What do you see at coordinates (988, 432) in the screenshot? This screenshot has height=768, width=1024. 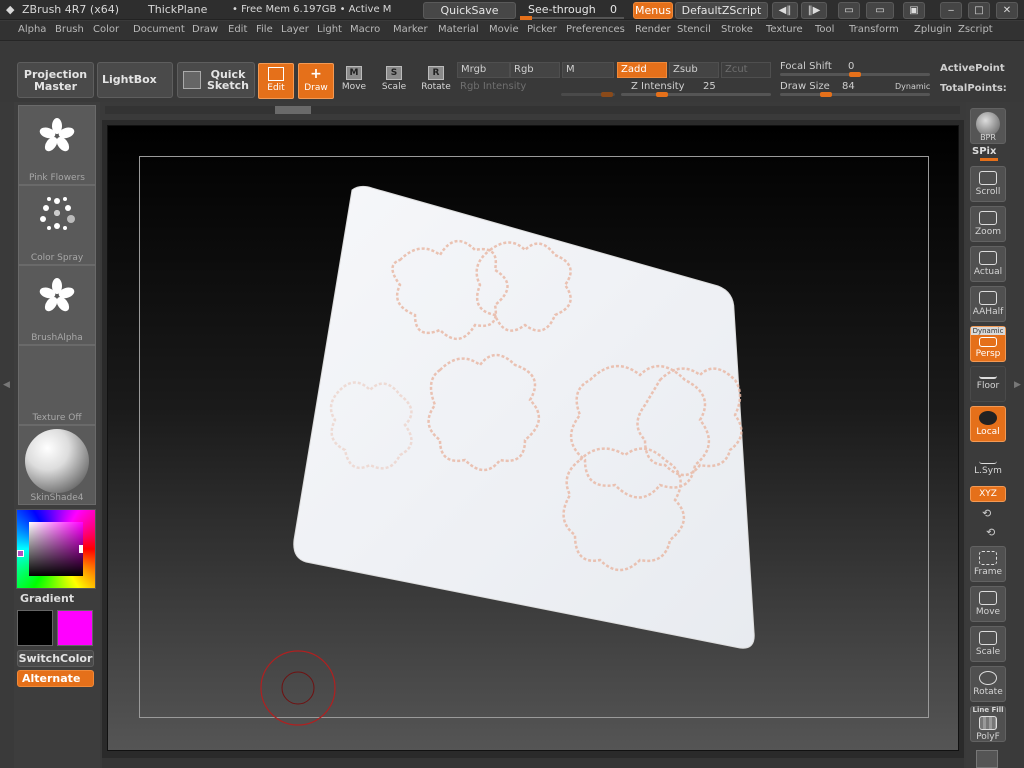 I see `local-label: Local` at bounding box center [988, 432].